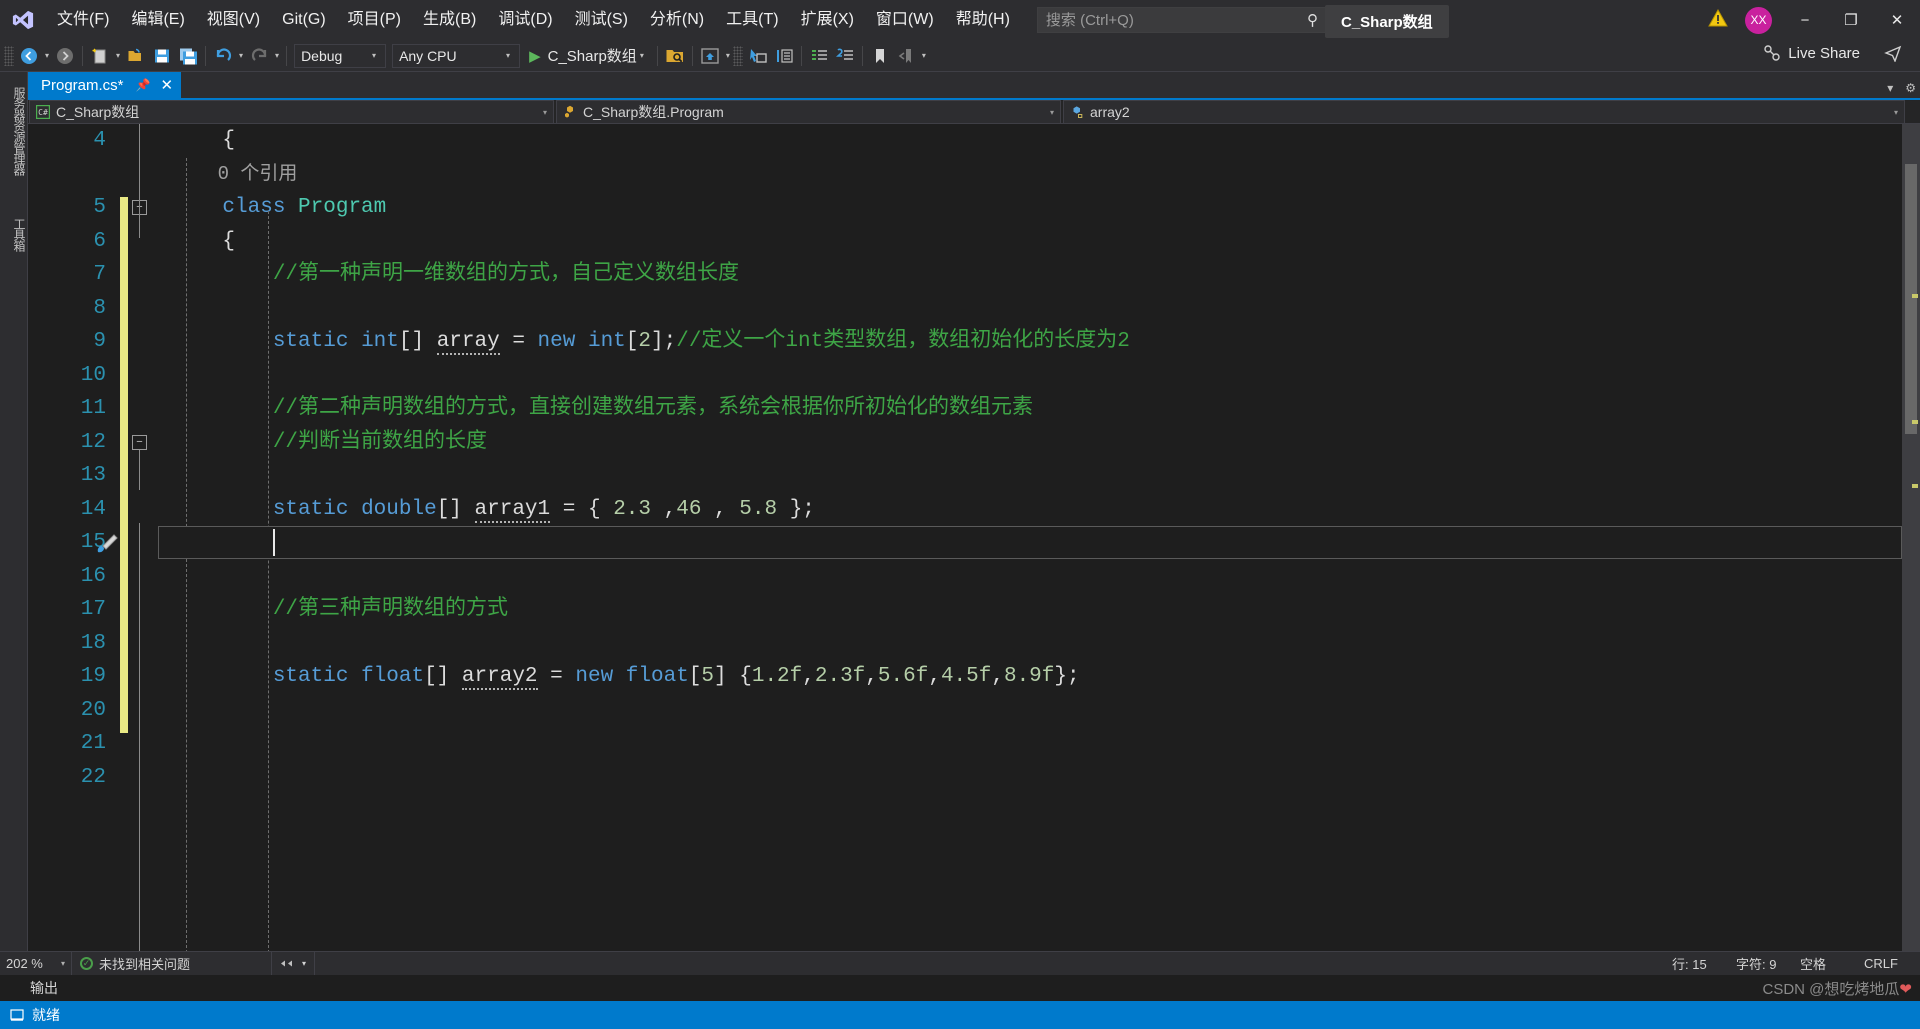 The image size is (1920, 1029). What do you see at coordinates (29, 56) in the screenshot?
I see `navigate-back-icon` at bounding box center [29, 56].